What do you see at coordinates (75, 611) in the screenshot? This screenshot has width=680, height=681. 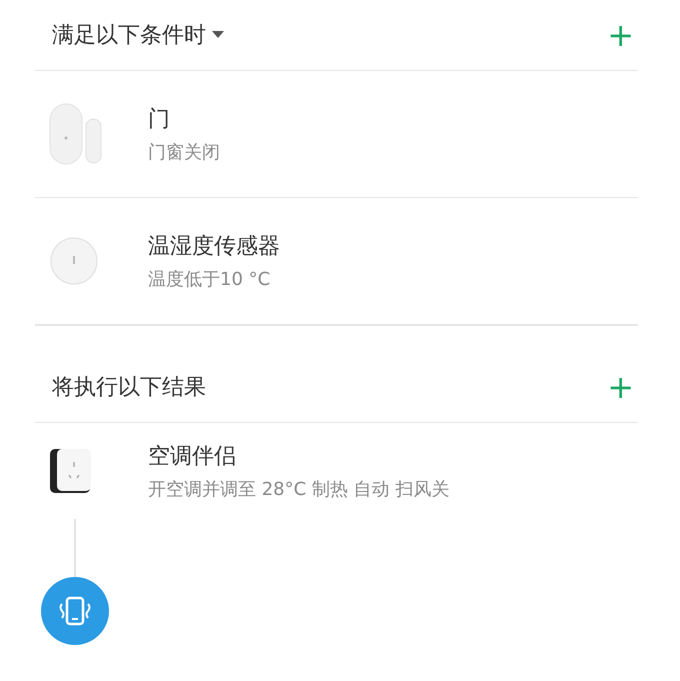 I see `phone-vibrate-icon` at bounding box center [75, 611].